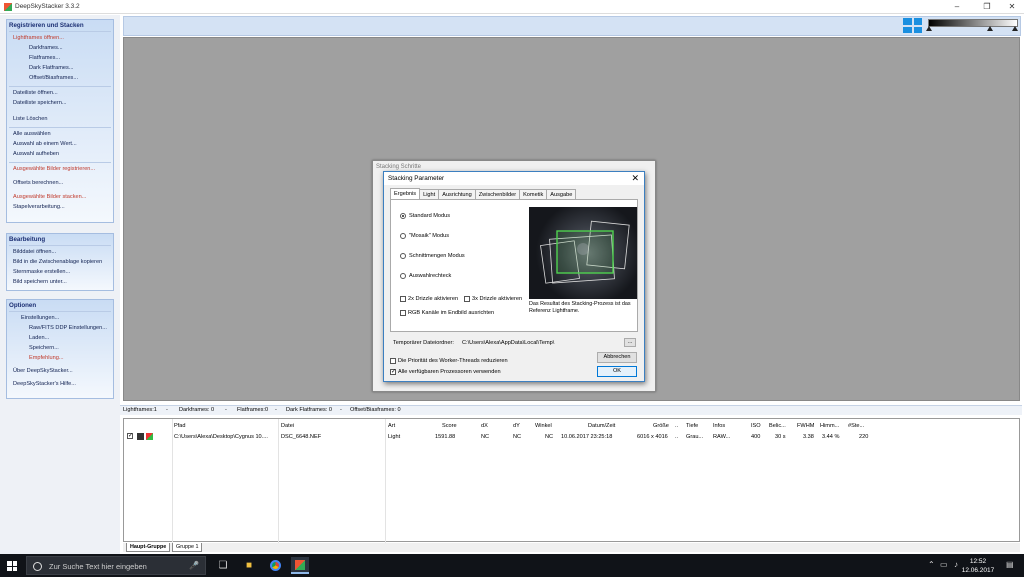 The width and height of the screenshot is (1024, 577). What do you see at coordinates (780, 437) in the screenshot?
I see `cell-exposure: 30 s` at bounding box center [780, 437].